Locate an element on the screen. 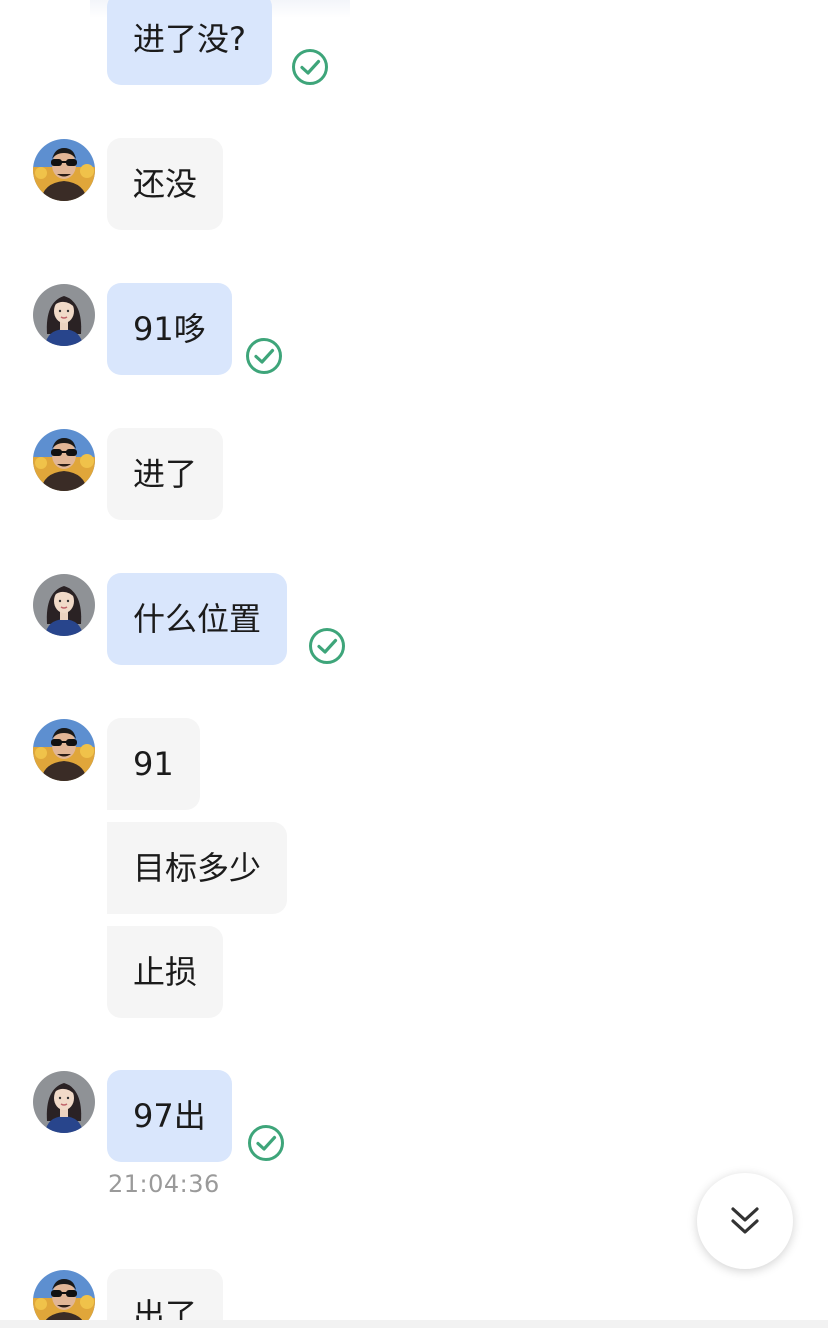 The image size is (828, 1328). message-bubble-mine: 进了没? is located at coordinates (189, 42).